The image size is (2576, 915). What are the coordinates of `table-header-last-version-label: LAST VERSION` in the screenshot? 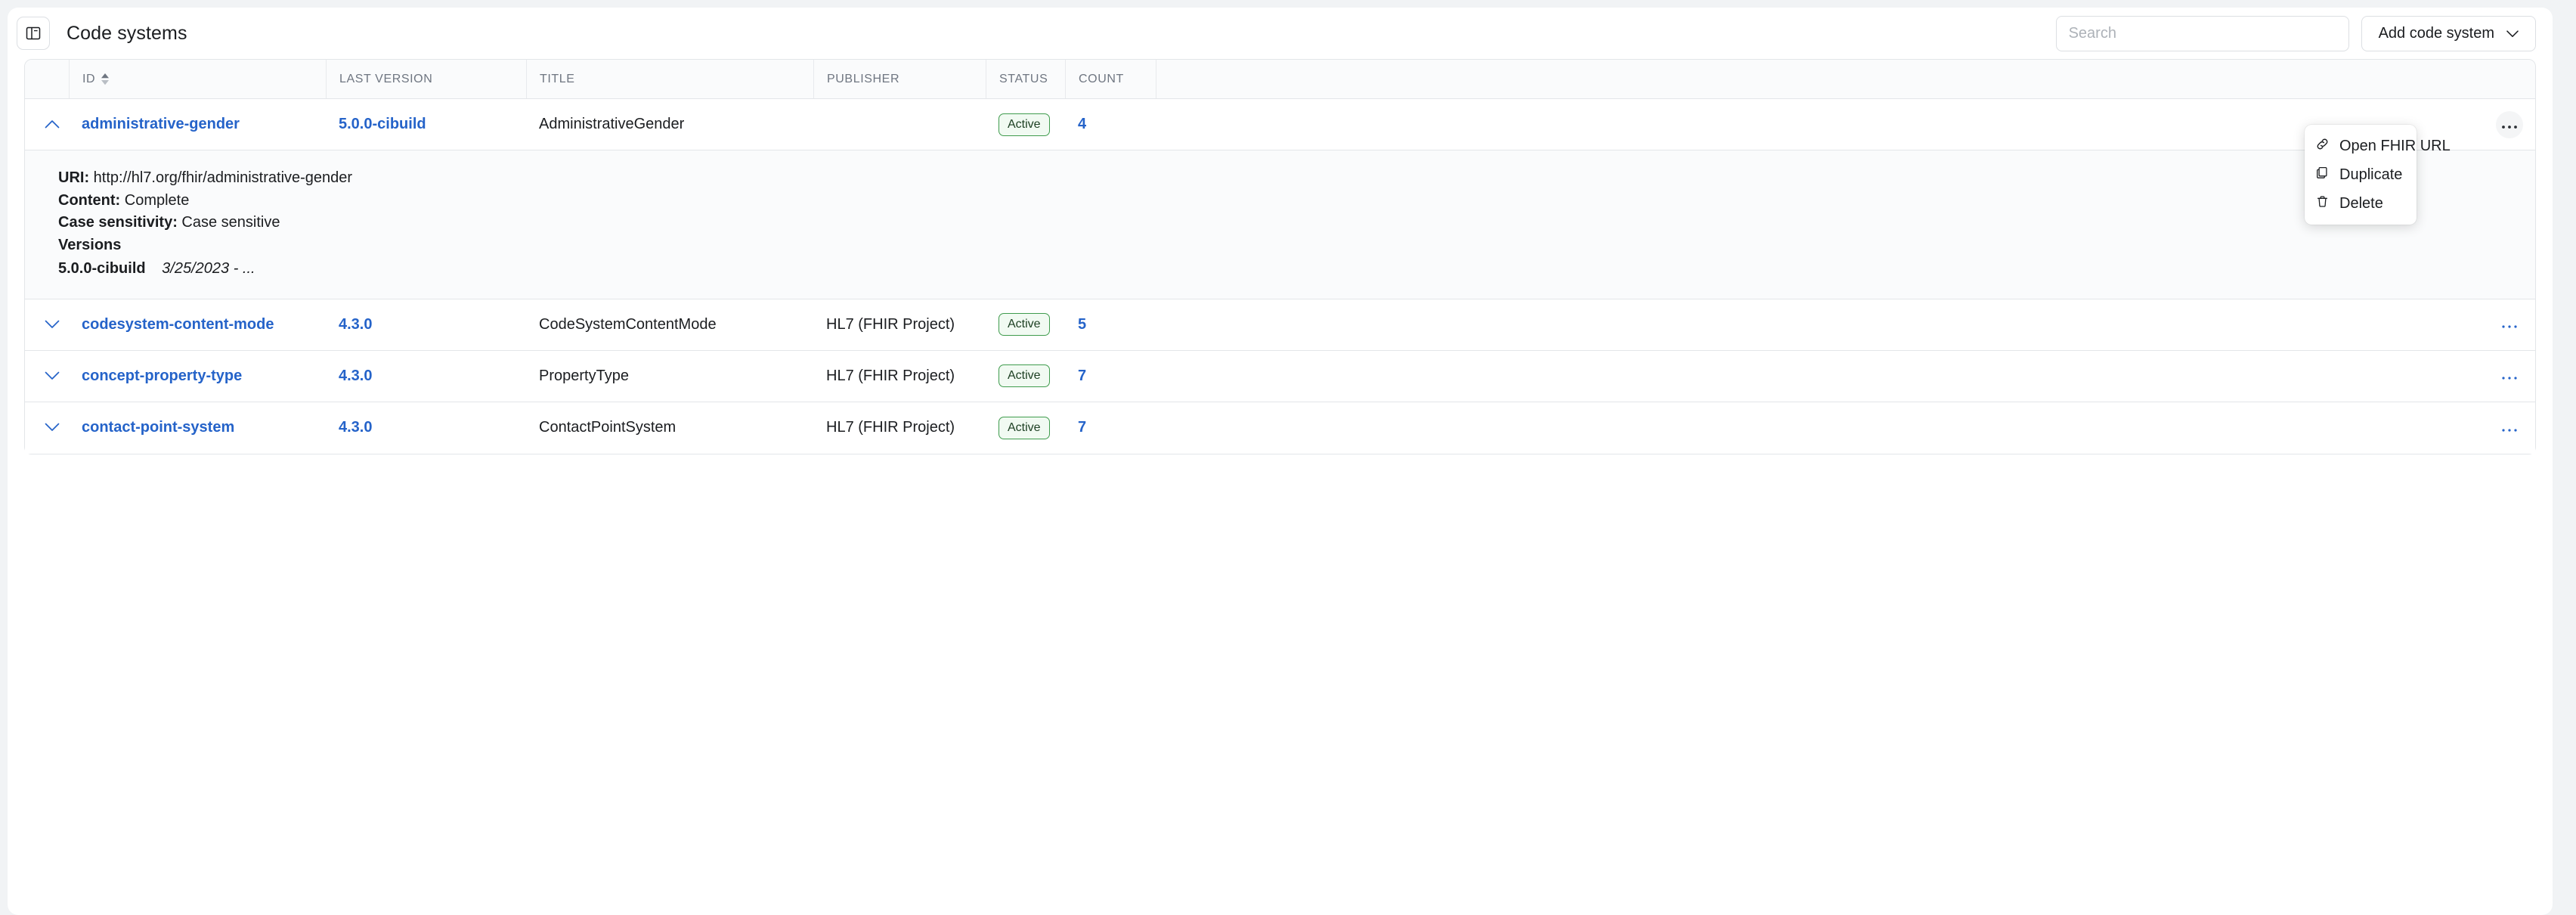 It's located at (386, 78).